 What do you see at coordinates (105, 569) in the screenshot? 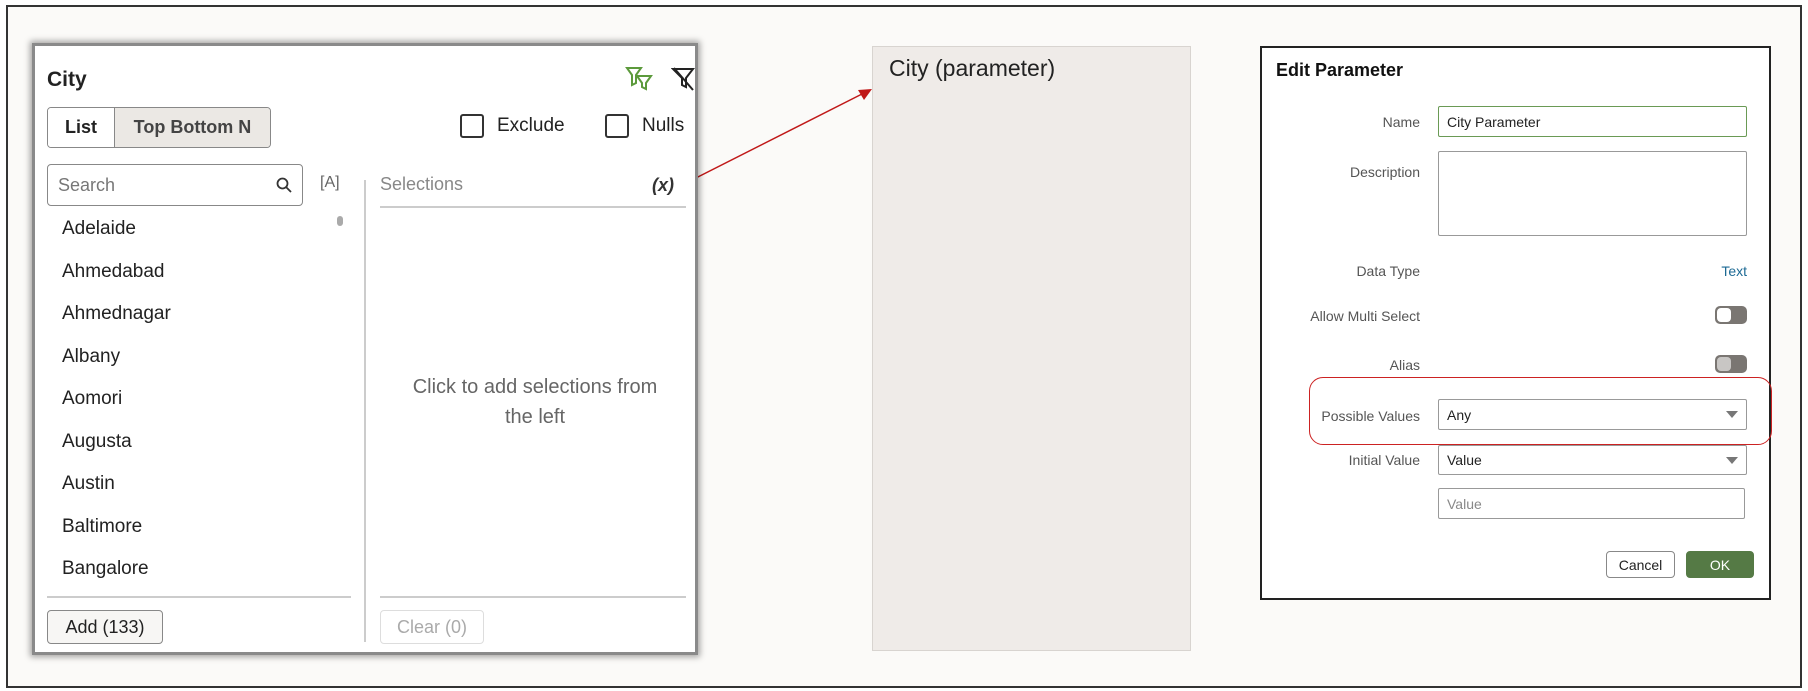
I see `list-item: Bangalore` at bounding box center [105, 569].